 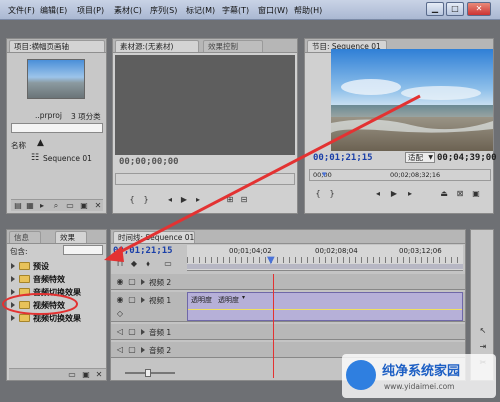 What do you see at coordinates (57, 128) in the screenshot?
I see `project-search-input` at bounding box center [57, 128].